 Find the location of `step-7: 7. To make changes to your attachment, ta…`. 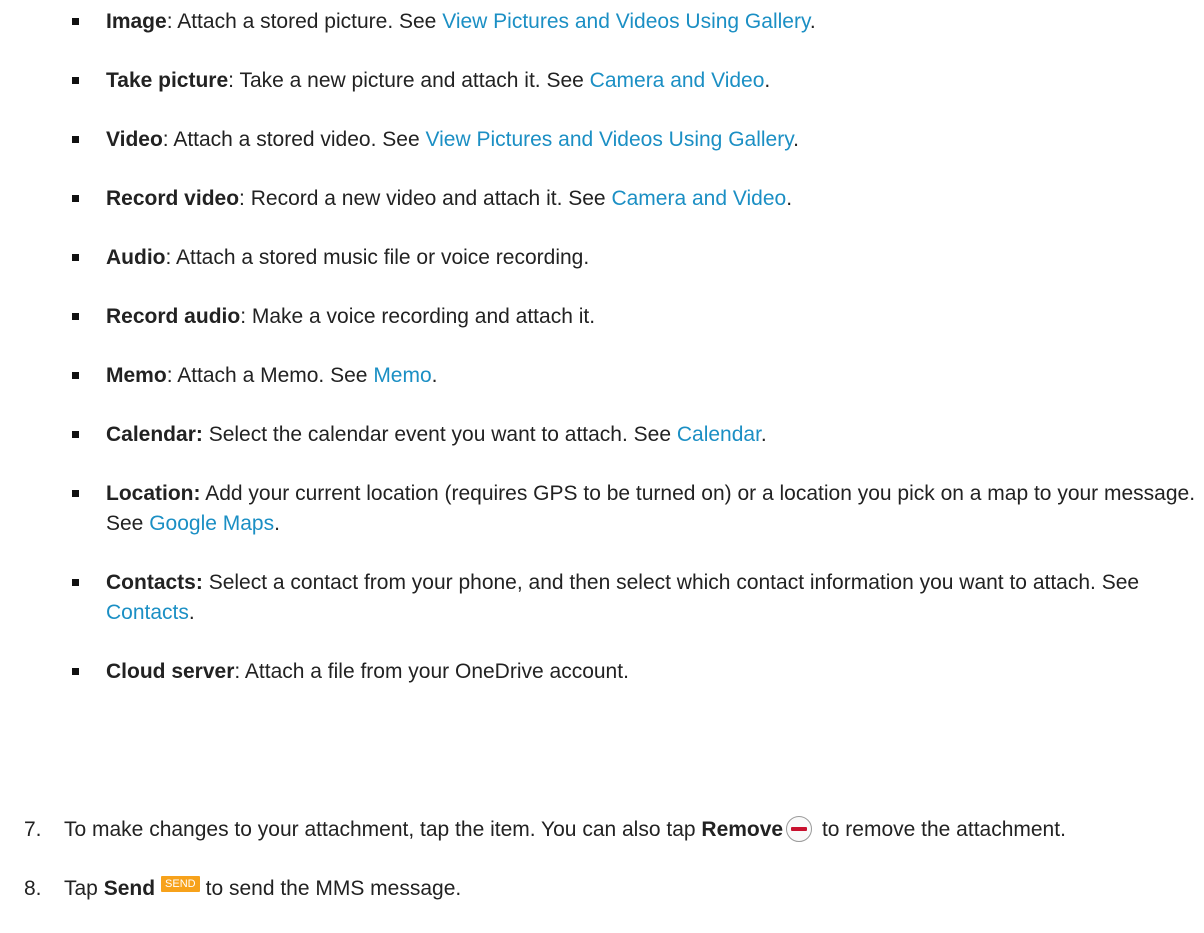

step-7: 7. To make changes to your attachment, ta… is located at coordinates (611, 830).